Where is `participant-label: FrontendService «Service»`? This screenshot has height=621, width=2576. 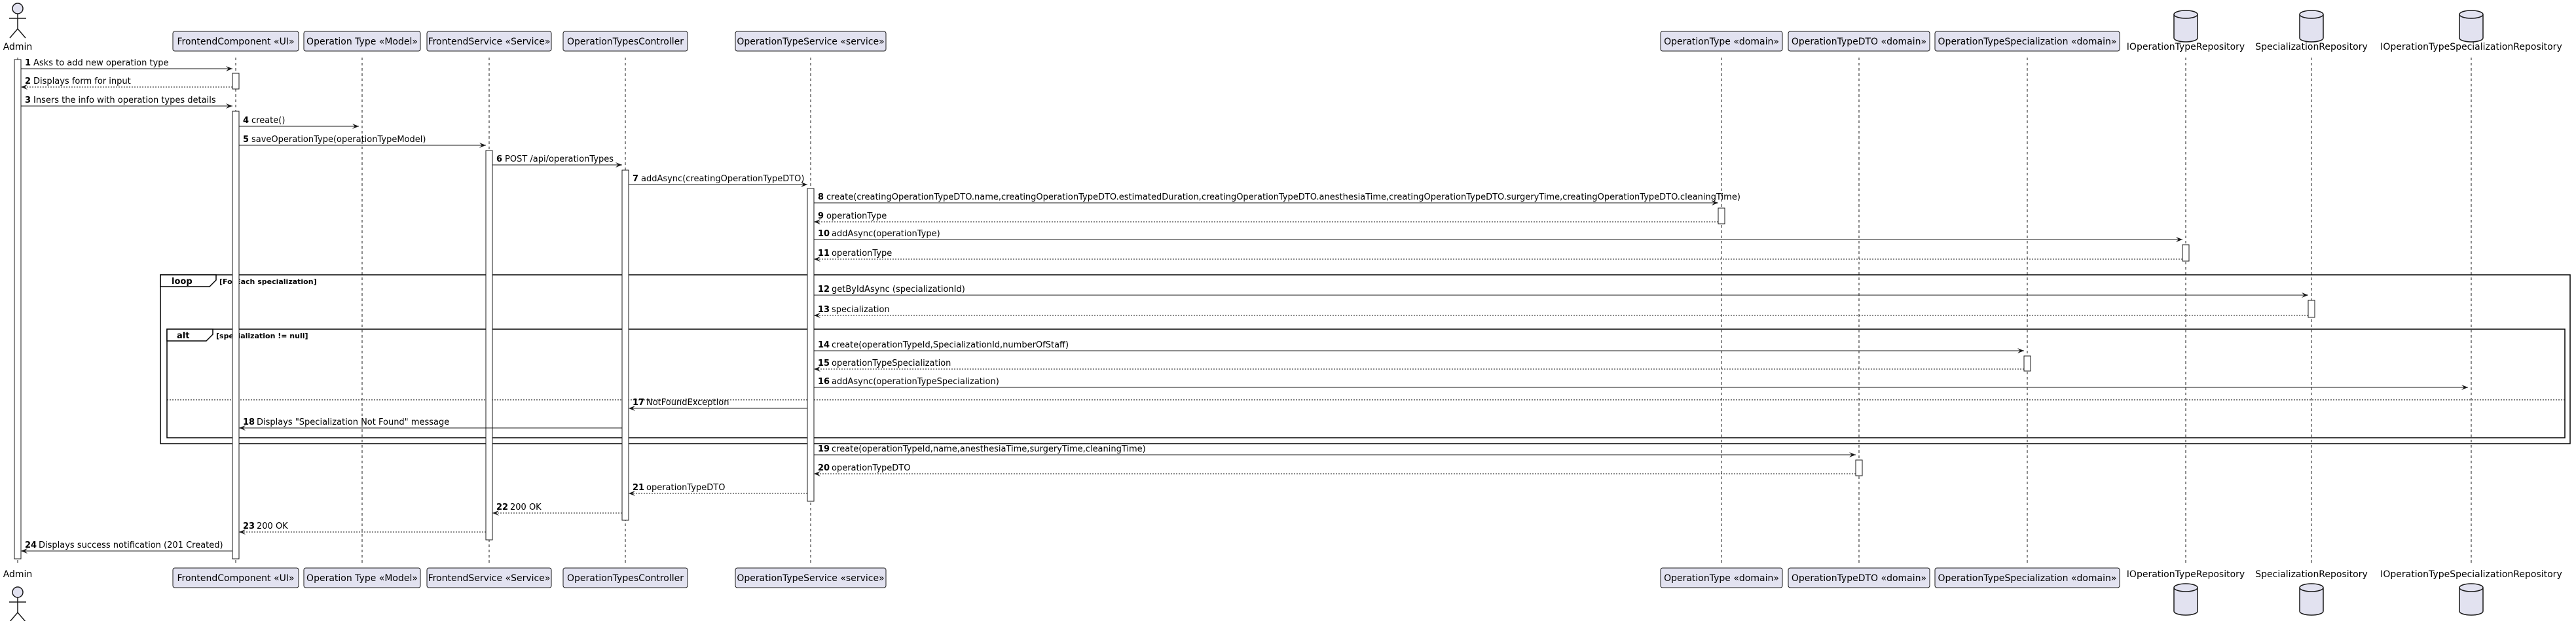
participant-label: FrontendService «Service» is located at coordinates (489, 578).